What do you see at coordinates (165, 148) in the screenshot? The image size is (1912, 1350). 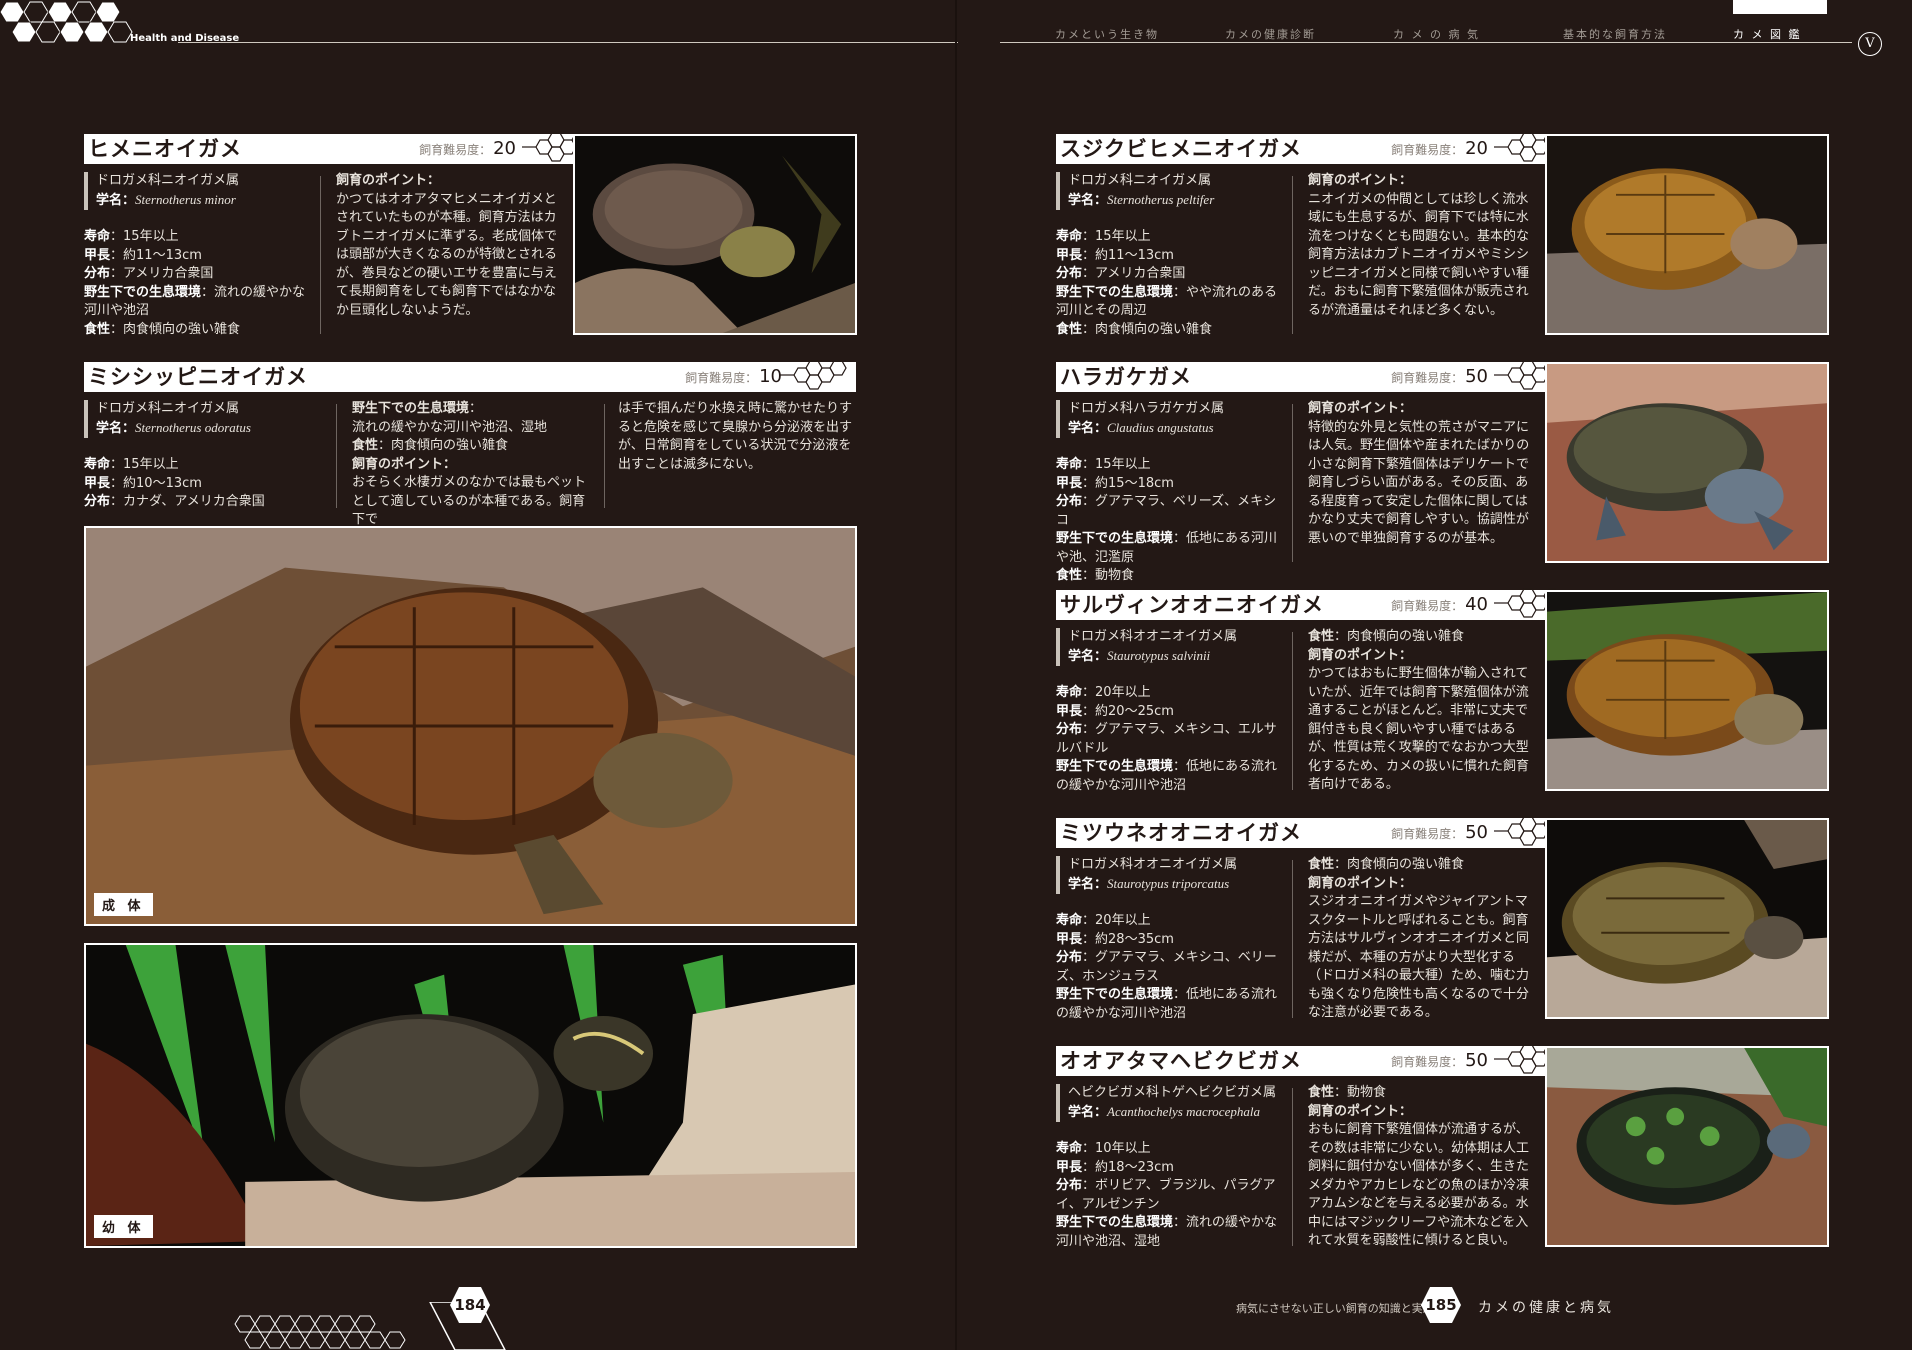 I see `species-name: ヒメニオイガメ` at bounding box center [165, 148].